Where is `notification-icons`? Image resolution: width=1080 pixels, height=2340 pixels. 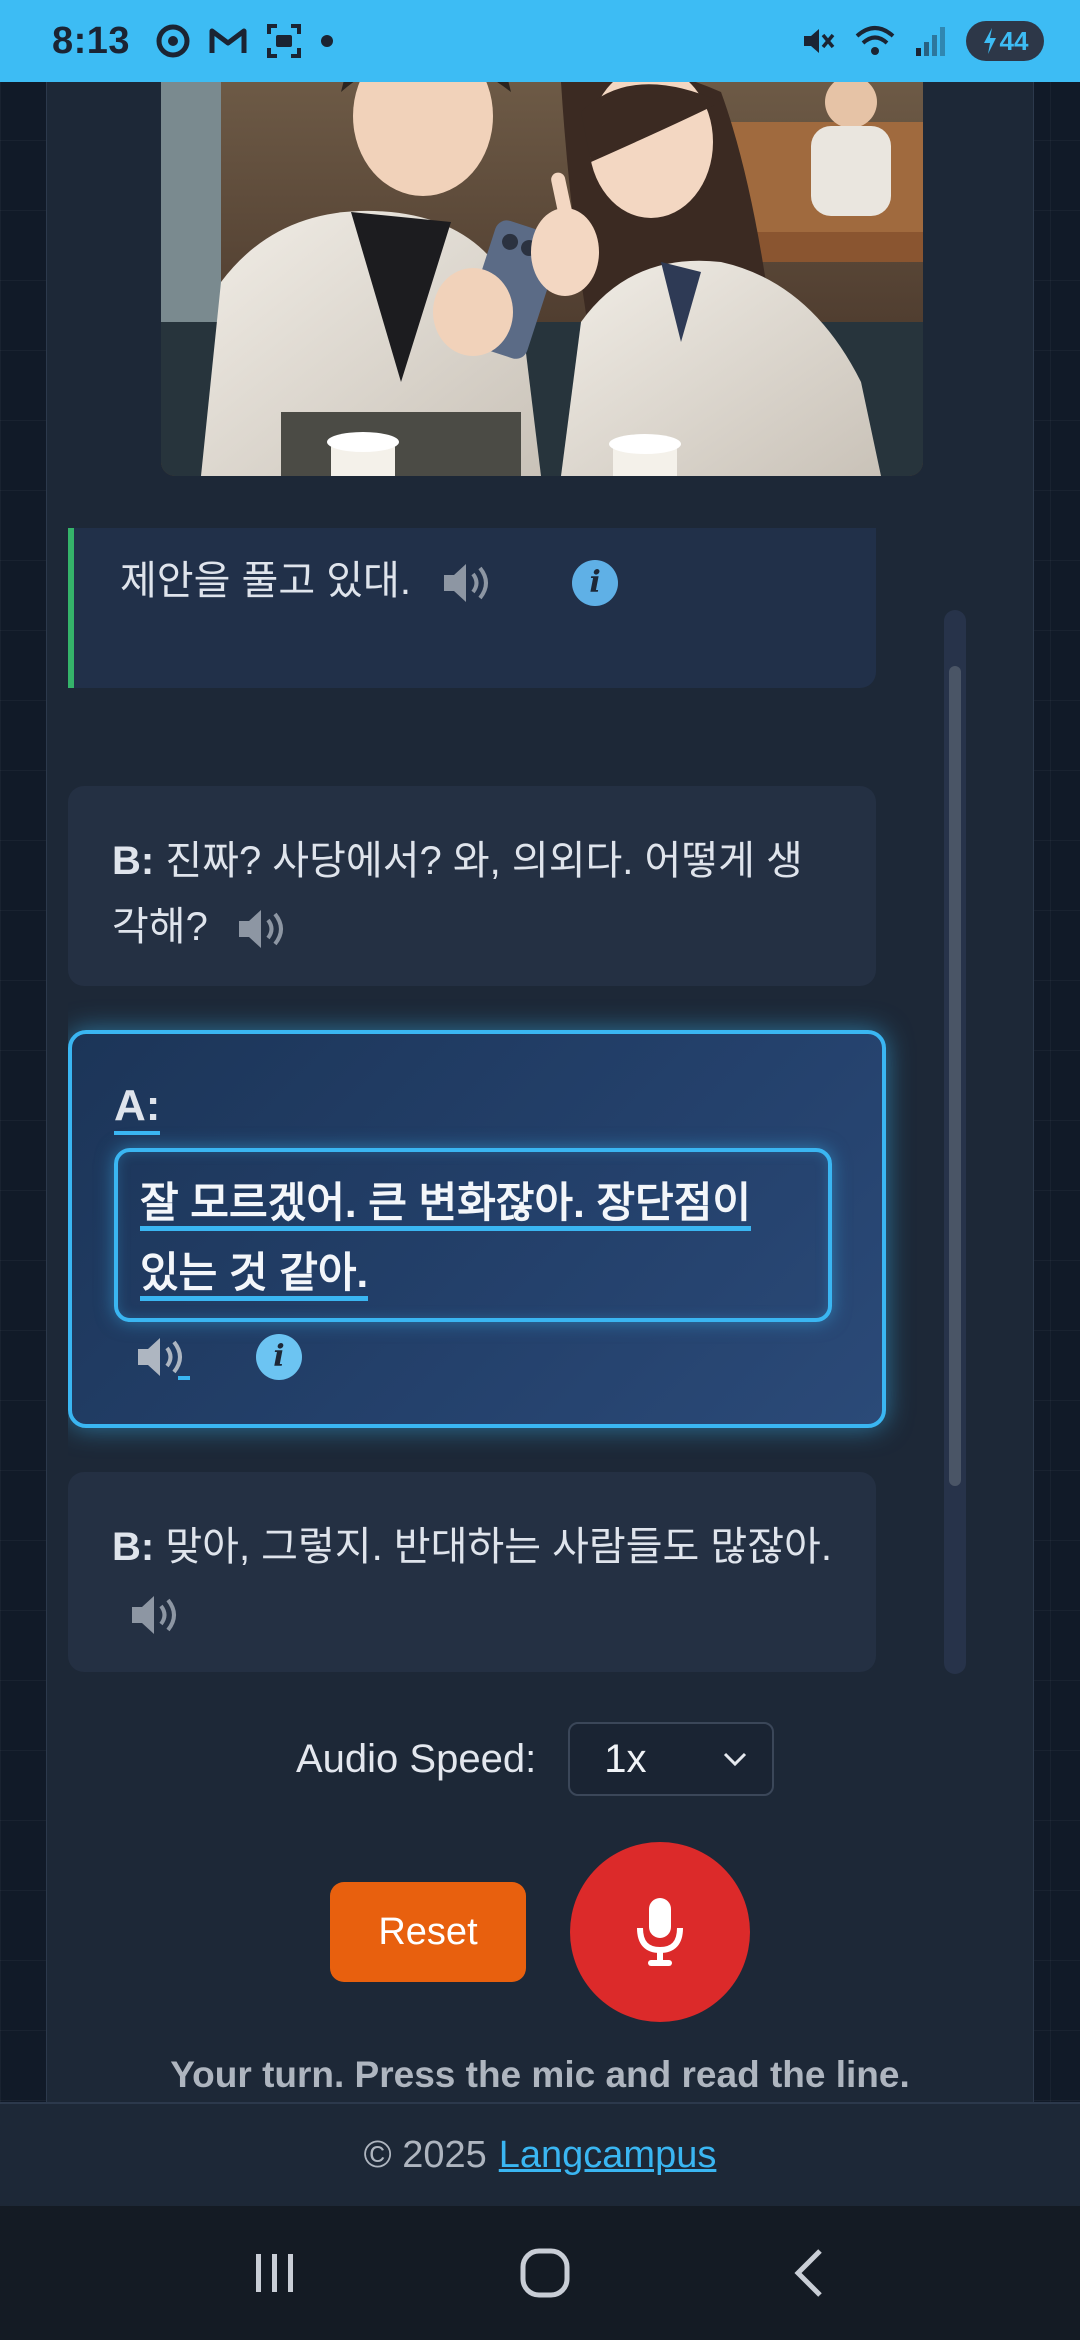
notification-icons is located at coordinates (245, 41).